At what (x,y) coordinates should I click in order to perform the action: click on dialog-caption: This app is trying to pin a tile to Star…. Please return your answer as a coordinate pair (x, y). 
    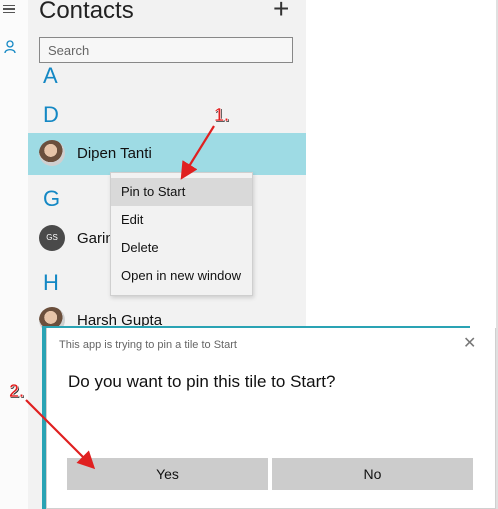
    Looking at the image, I should click on (148, 345).